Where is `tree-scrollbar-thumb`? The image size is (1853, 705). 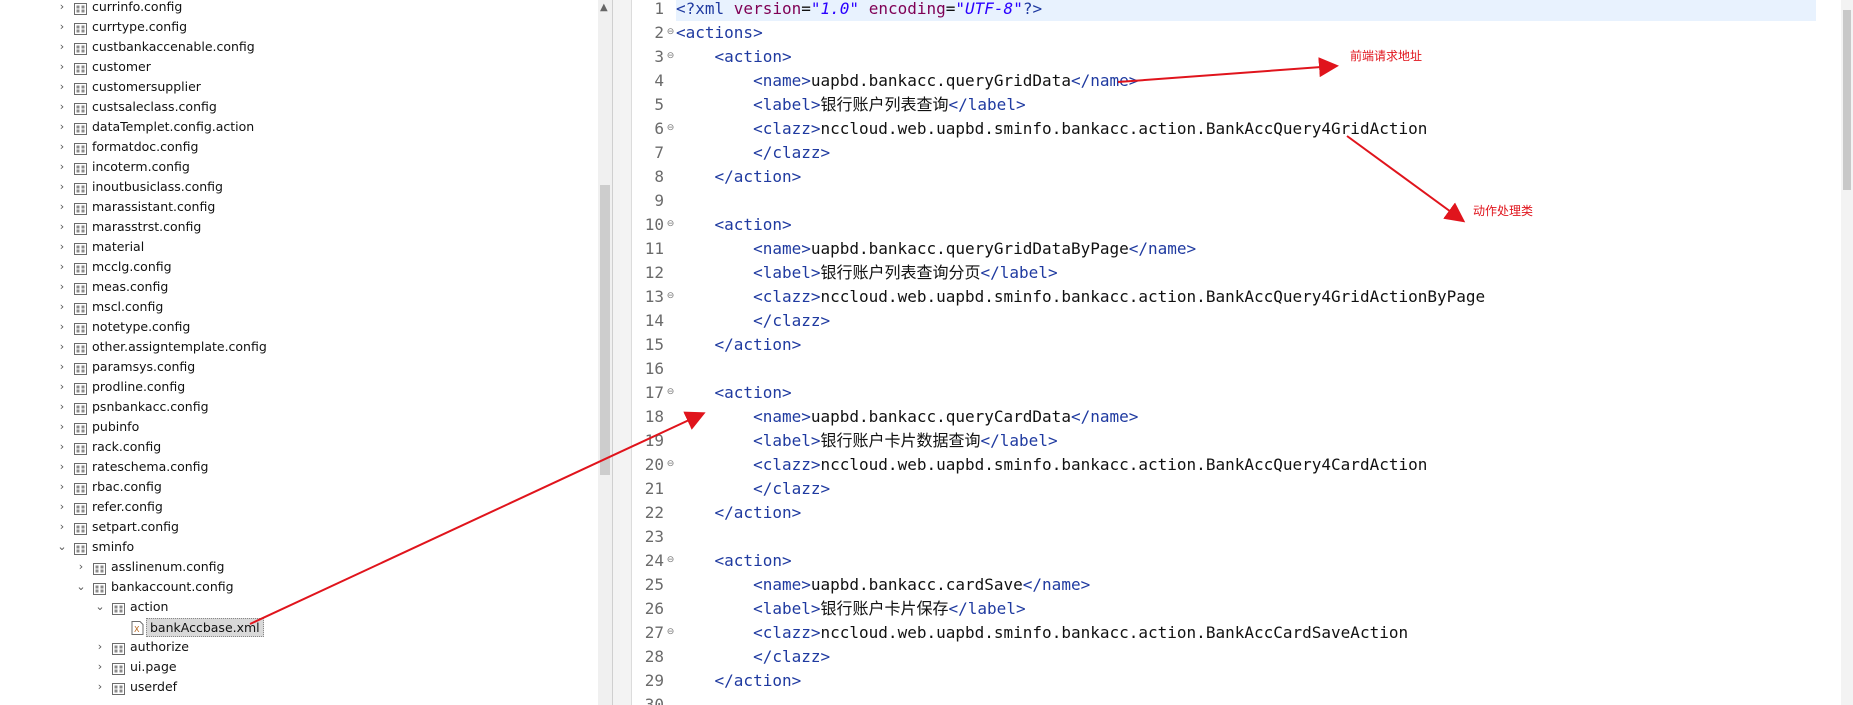
tree-scrollbar-thumb is located at coordinates (605, 330).